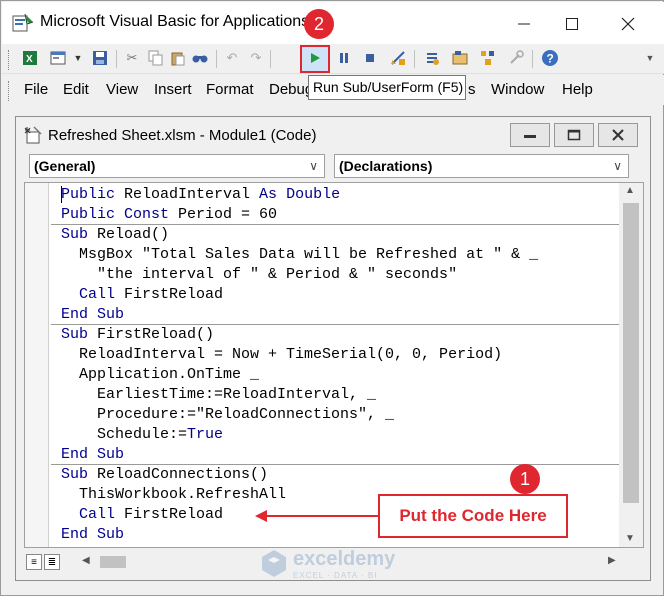 The width and height of the screenshot is (664, 596). I want to click on run-tooltip: Run Sub/UserForm (F5), so click(387, 87).